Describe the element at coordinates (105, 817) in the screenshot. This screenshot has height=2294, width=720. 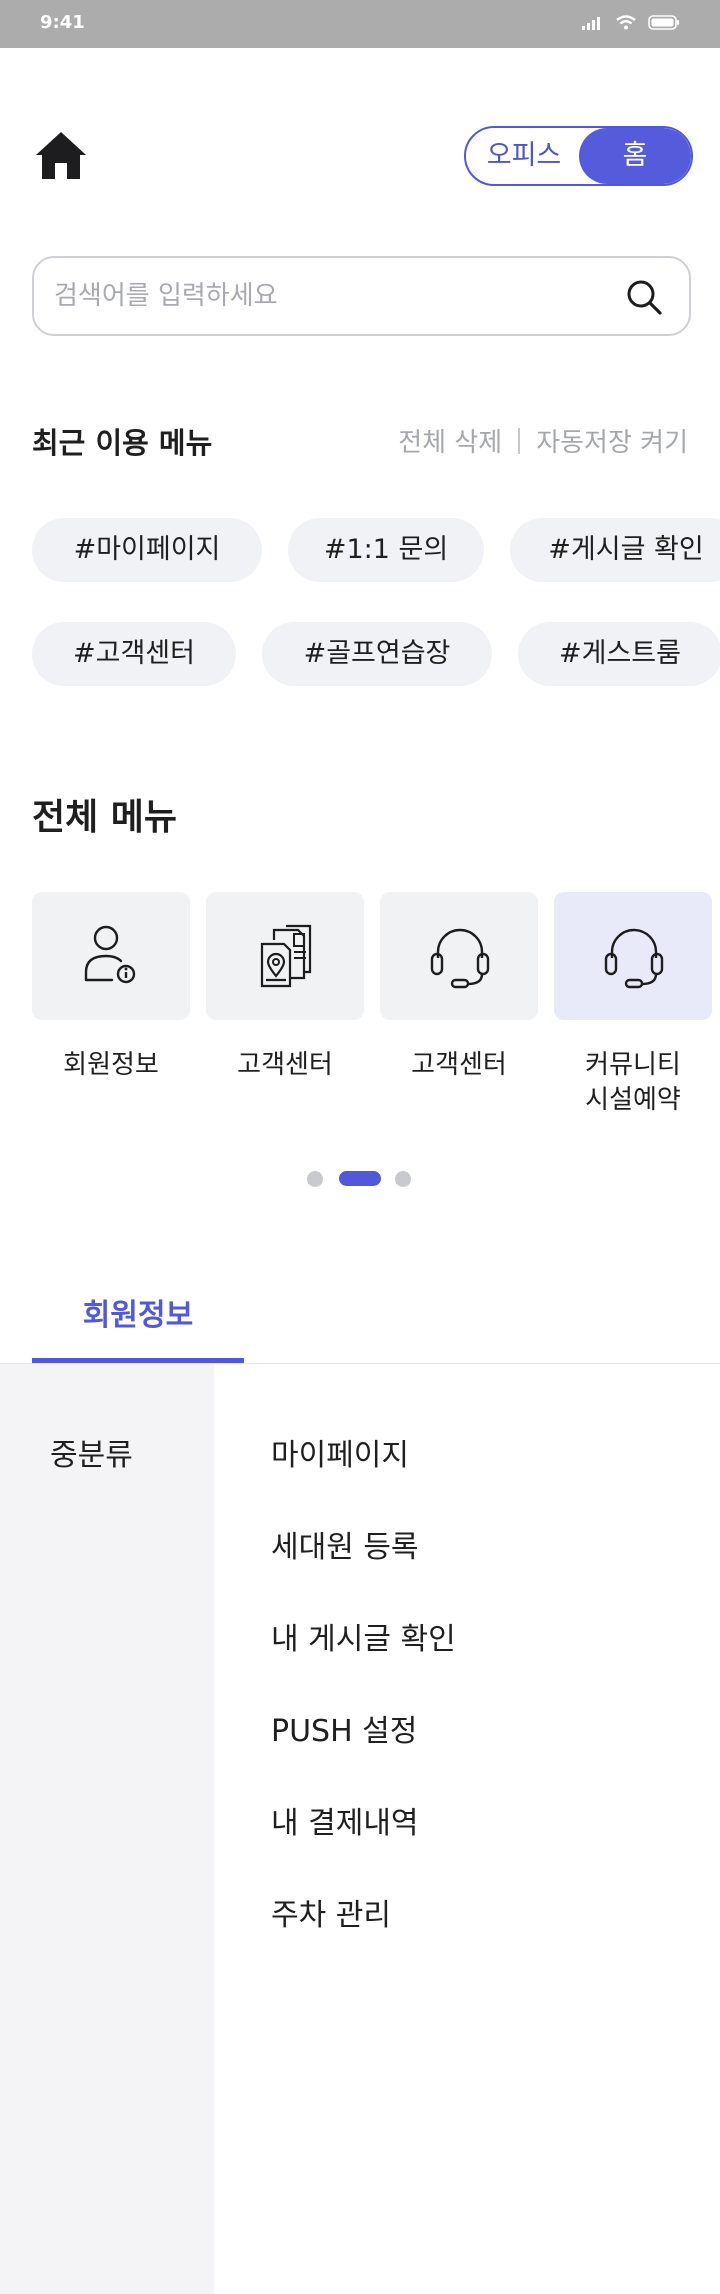
I see `all-menu-title: 전체 메뉴` at that location.